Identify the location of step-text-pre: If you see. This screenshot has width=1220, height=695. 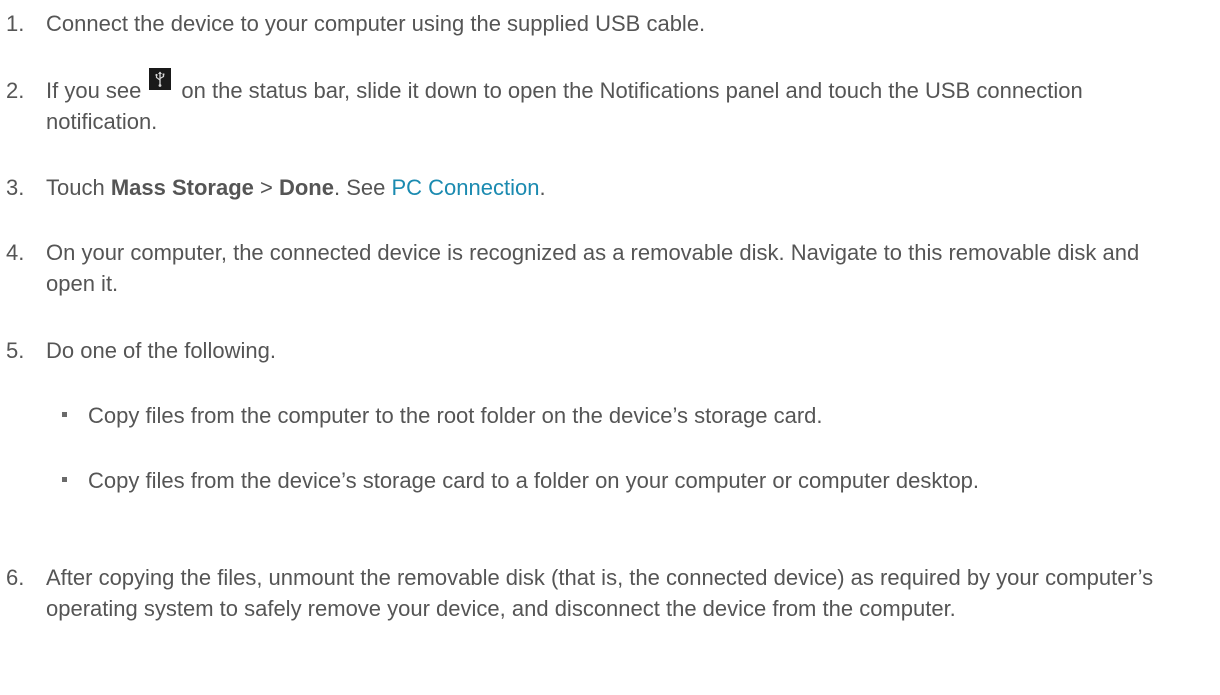
(94, 90).